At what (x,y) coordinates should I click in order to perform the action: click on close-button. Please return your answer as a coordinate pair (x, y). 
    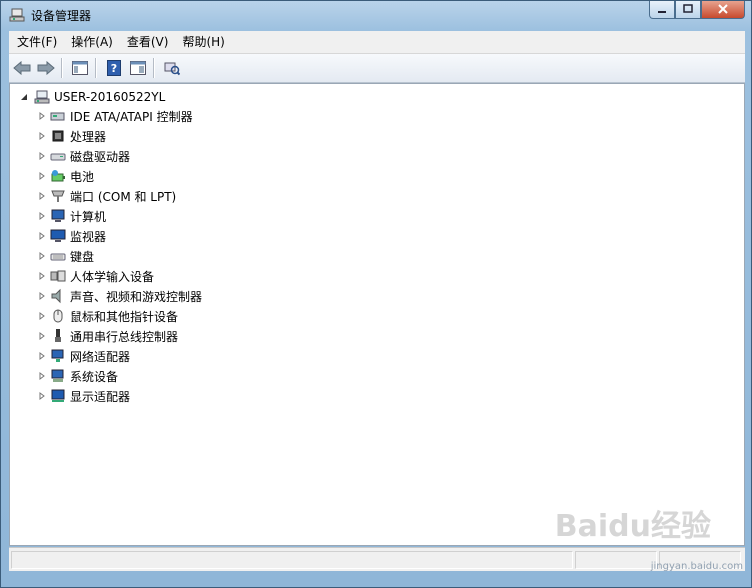
    Looking at the image, I should click on (723, 10).